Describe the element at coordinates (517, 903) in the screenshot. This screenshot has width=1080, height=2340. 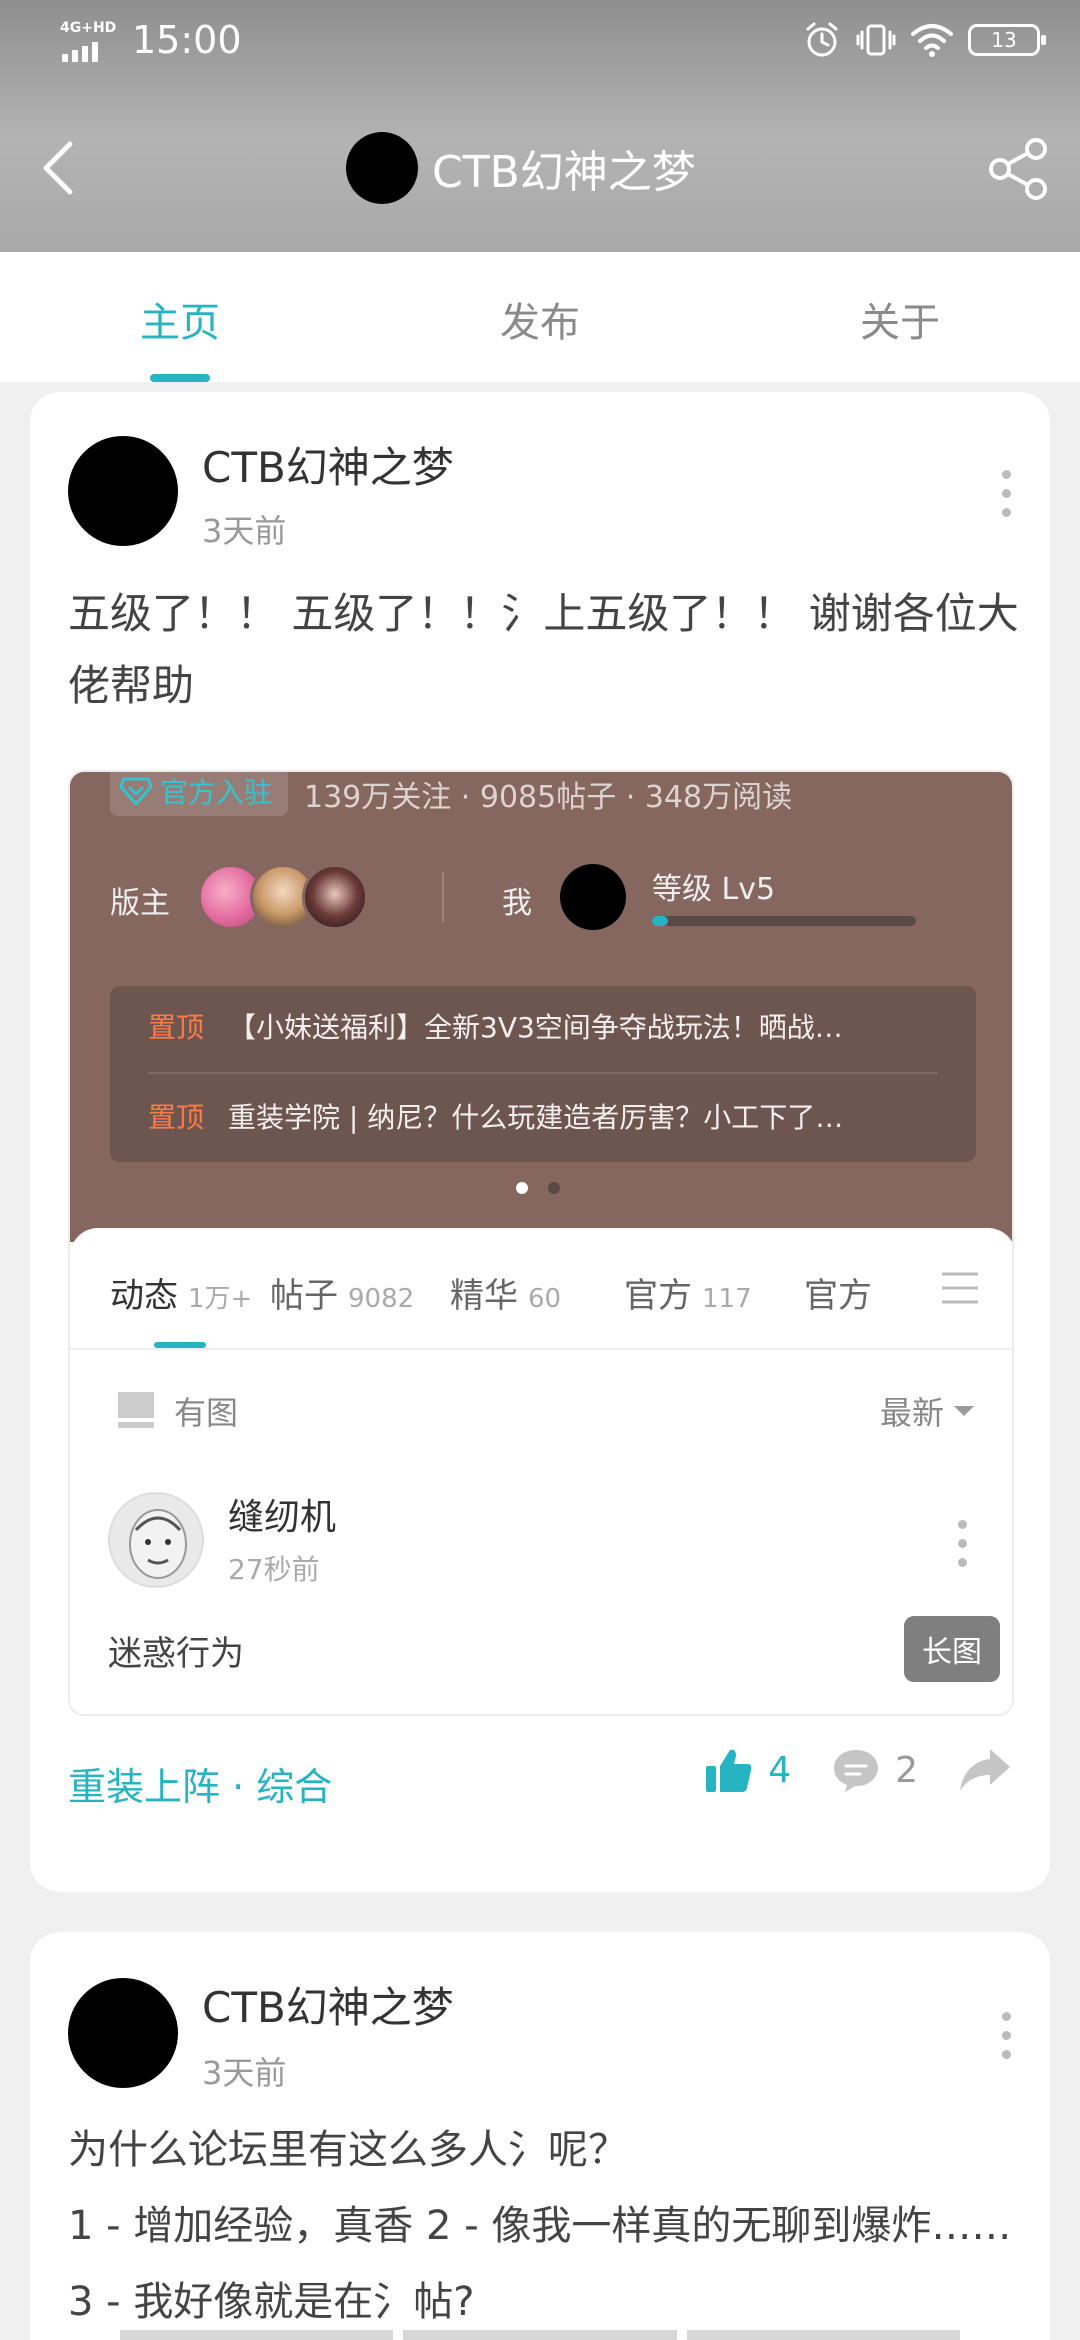
I see `me-label: 我` at that location.